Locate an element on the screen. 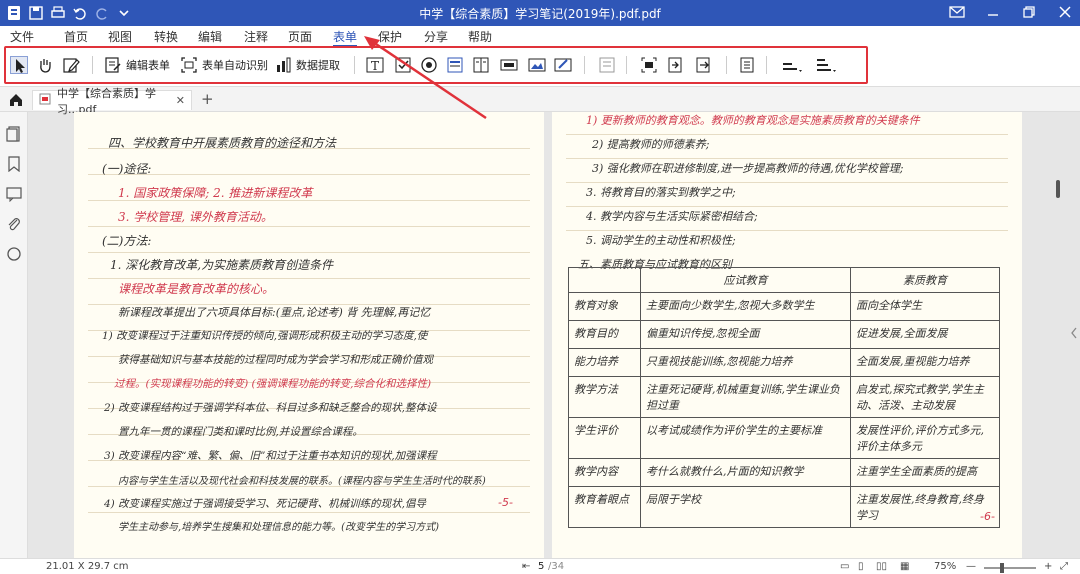  zoom-level: 75% is located at coordinates (945, 566).